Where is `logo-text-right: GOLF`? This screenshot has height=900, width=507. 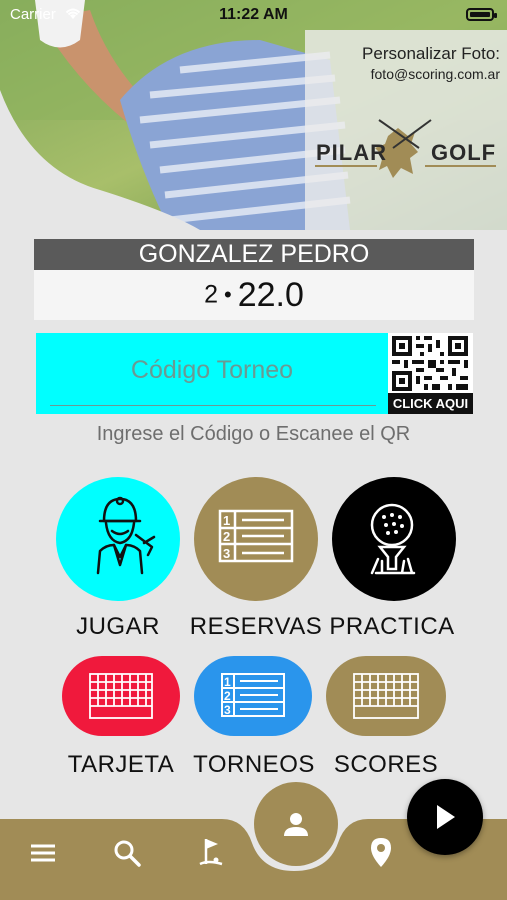 logo-text-right: GOLF is located at coordinates (464, 152).